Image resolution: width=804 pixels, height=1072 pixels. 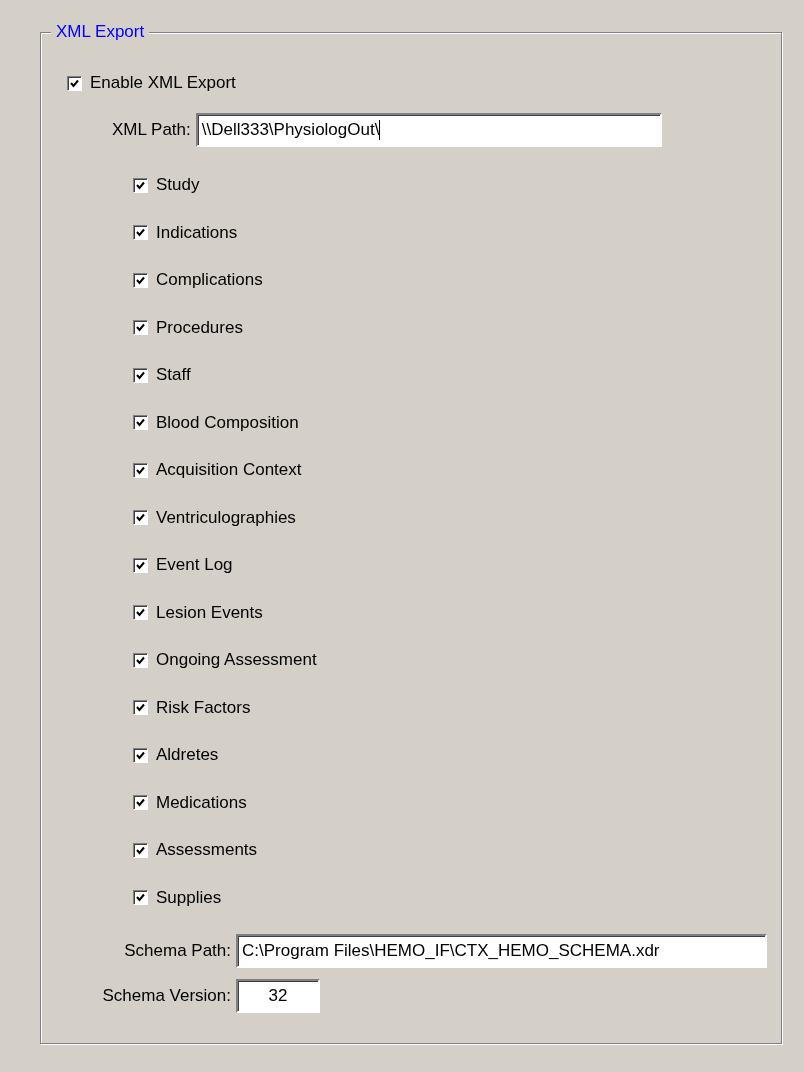 What do you see at coordinates (236, 660) in the screenshot?
I see `checkbox-label: Ongoing Assessment` at bounding box center [236, 660].